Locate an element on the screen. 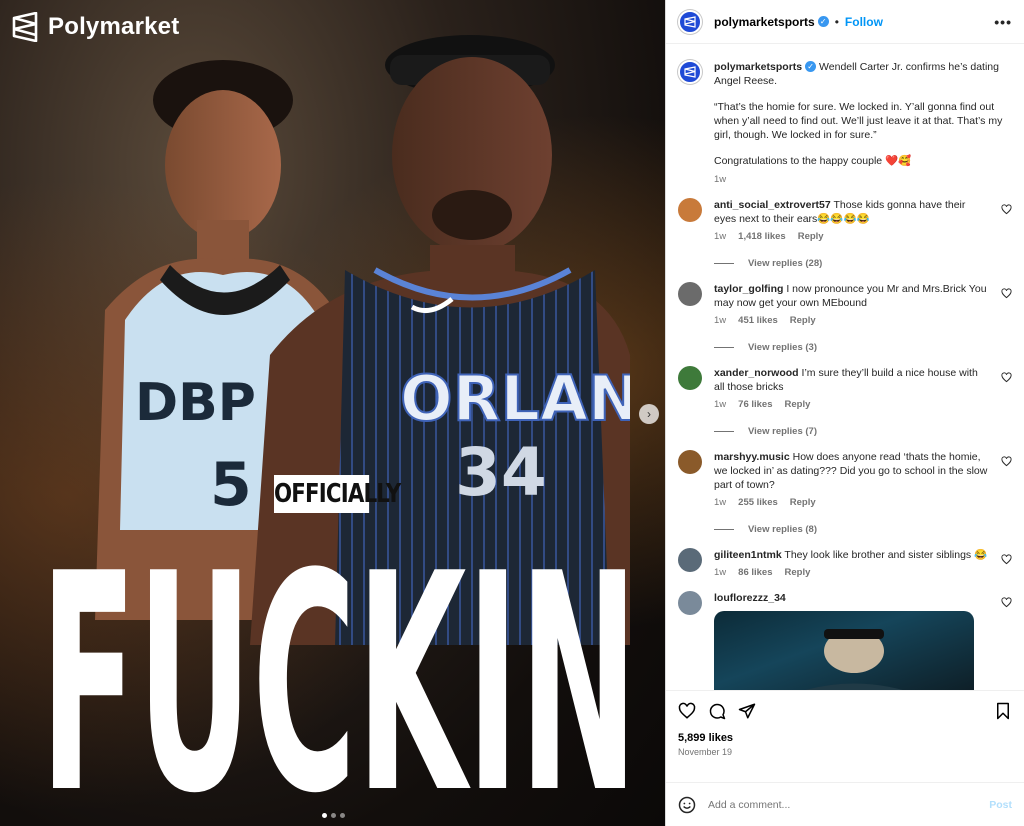  author-avatar is located at coordinates (690, 21).